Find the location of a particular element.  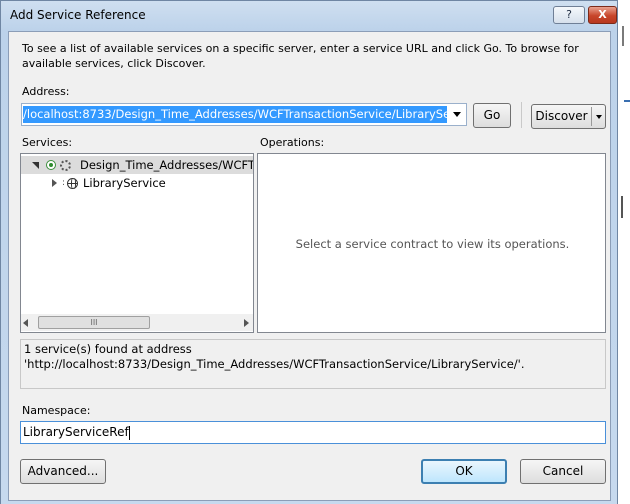

tree-item-label: LibraryService is located at coordinates (124, 183).